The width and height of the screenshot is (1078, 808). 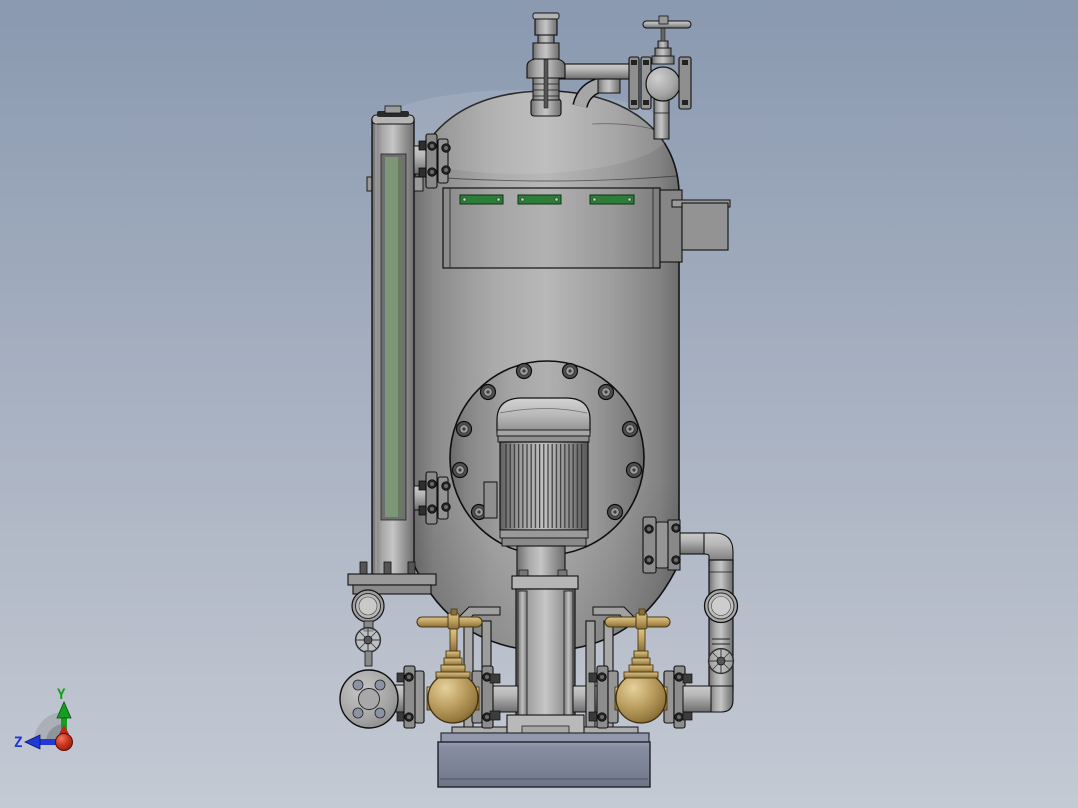 I want to click on blind-flange, so click(x=369, y=699).